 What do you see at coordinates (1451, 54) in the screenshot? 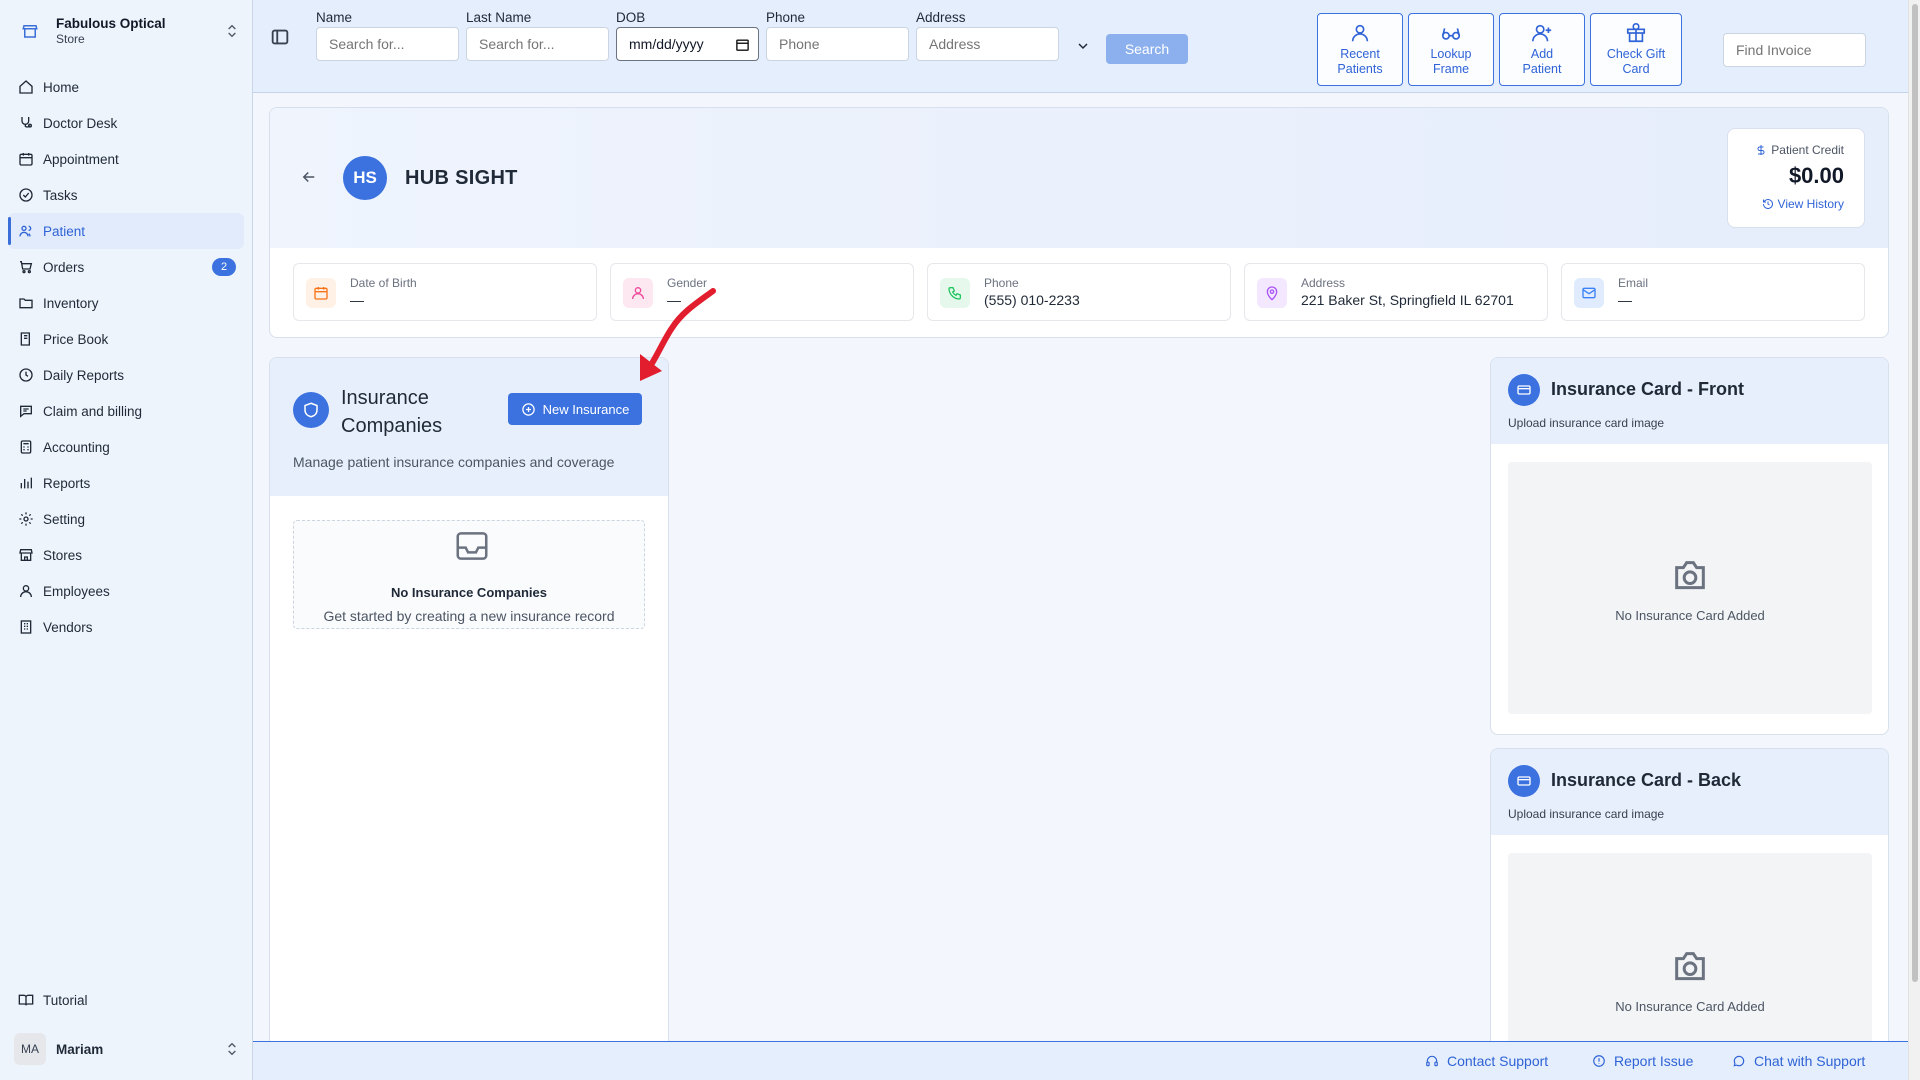
I see `lookup-frame-line1: Lookup` at bounding box center [1451, 54].